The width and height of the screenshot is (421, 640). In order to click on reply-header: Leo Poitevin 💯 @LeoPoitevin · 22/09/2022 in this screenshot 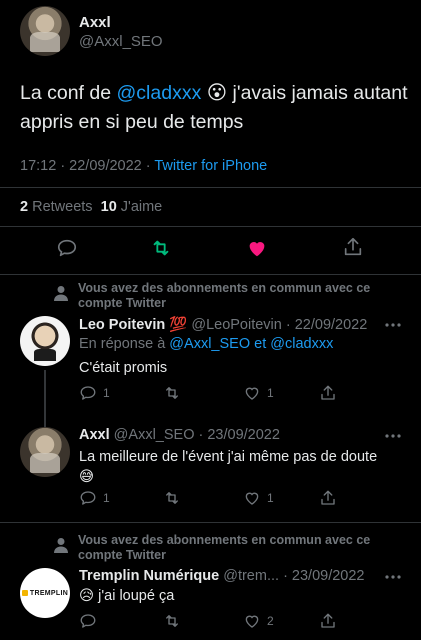, I will do `click(223, 324)`.